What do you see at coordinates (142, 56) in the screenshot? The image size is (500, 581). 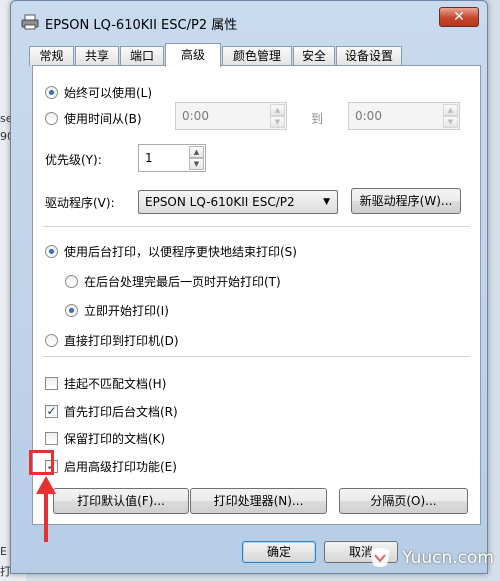 I see `tab-ports: 端口` at bounding box center [142, 56].